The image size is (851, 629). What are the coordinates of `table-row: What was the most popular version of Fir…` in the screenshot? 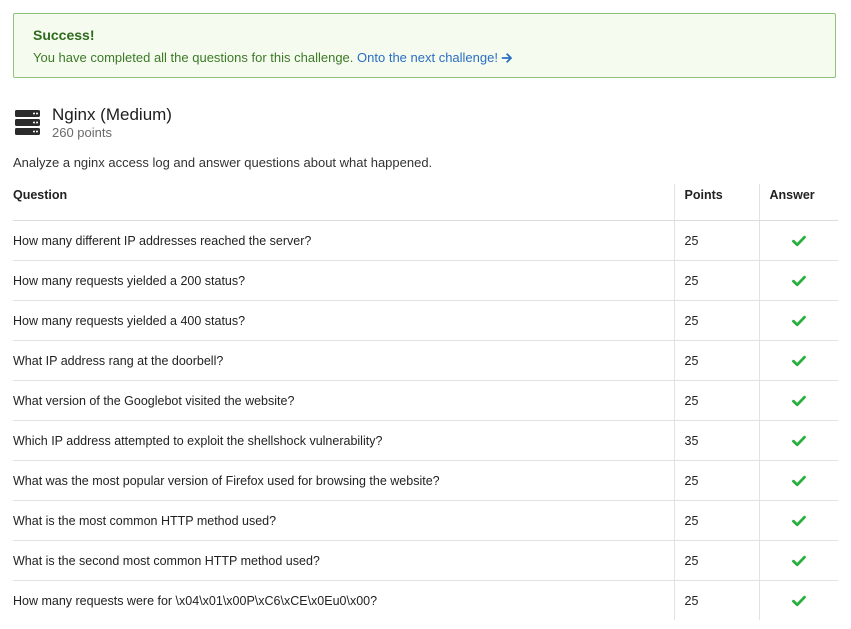 It's located at (425, 480).